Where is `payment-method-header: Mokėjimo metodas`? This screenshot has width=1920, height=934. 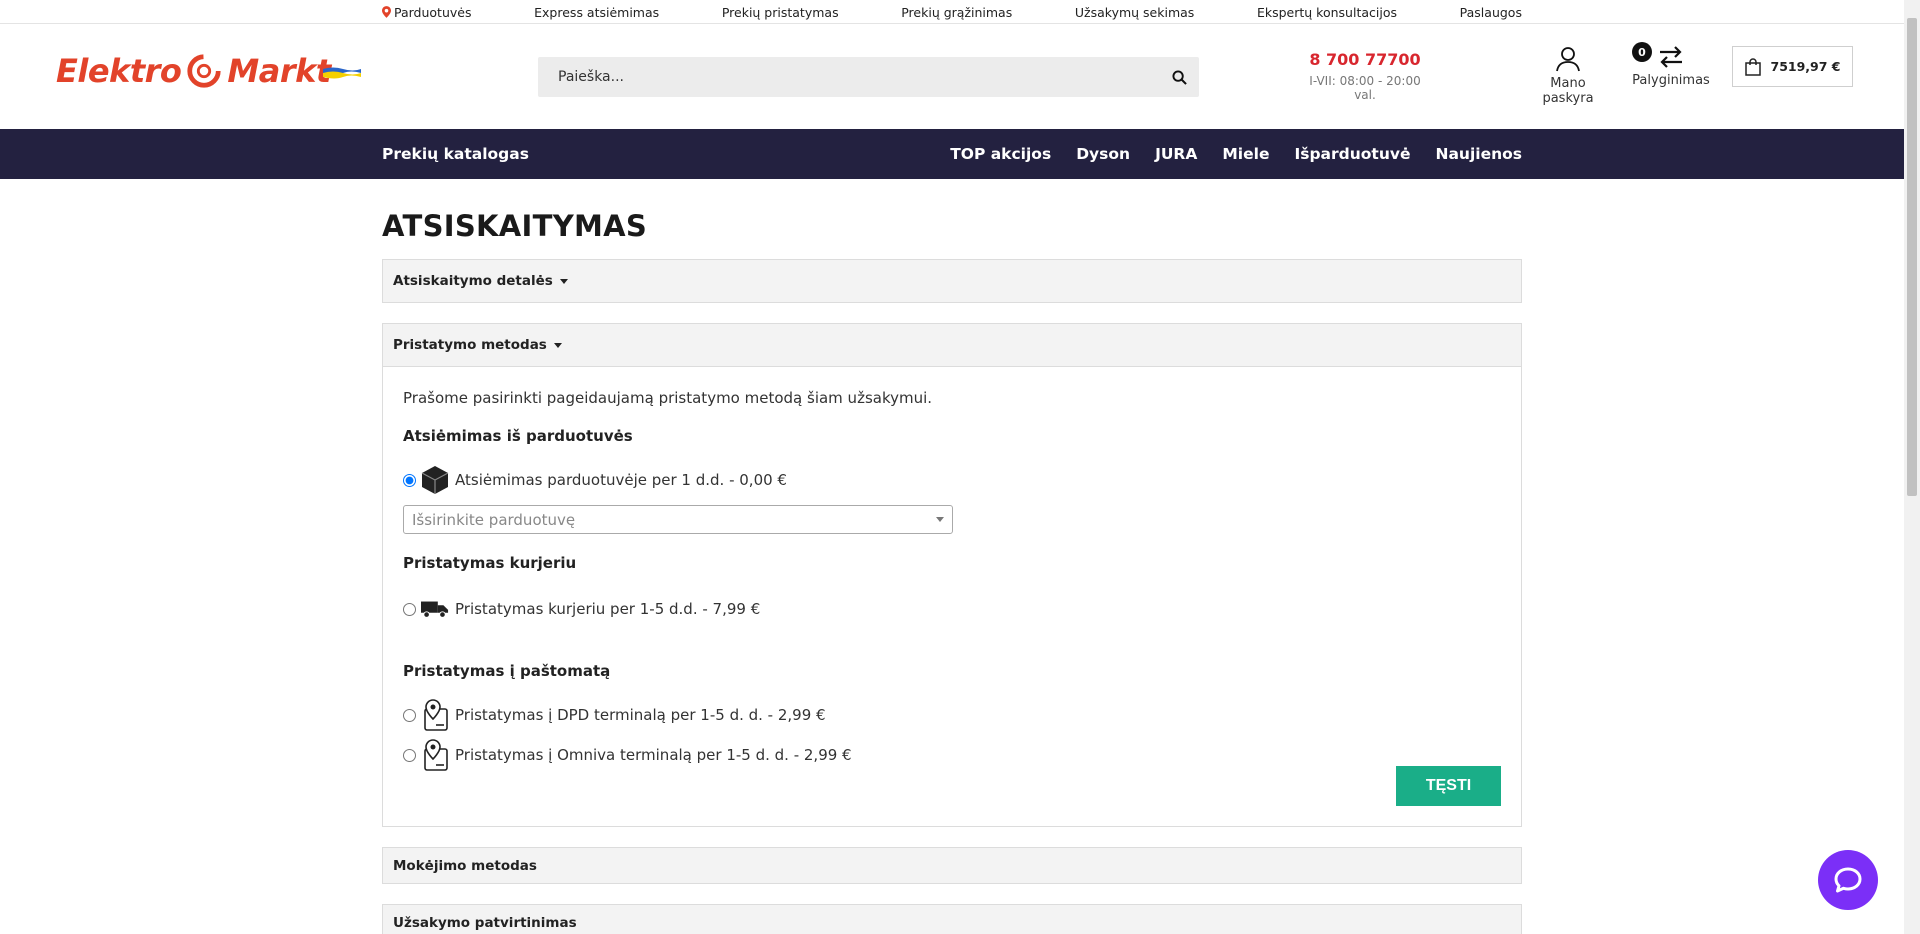 payment-method-header: Mokėjimo metodas is located at coordinates (952, 865).